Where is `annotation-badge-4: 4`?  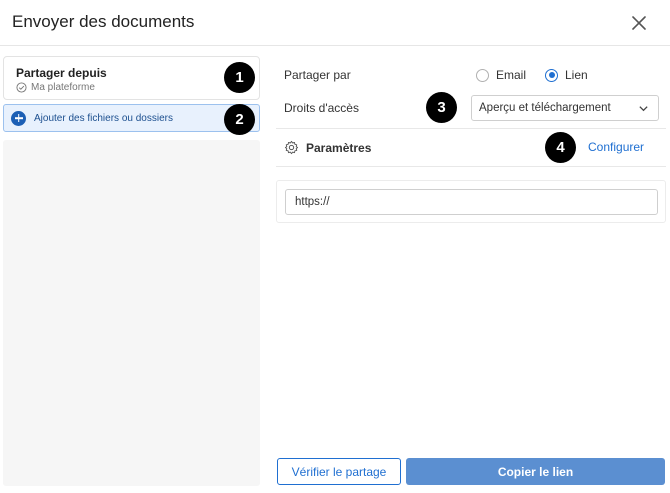
annotation-badge-4: 4 is located at coordinates (560, 147).